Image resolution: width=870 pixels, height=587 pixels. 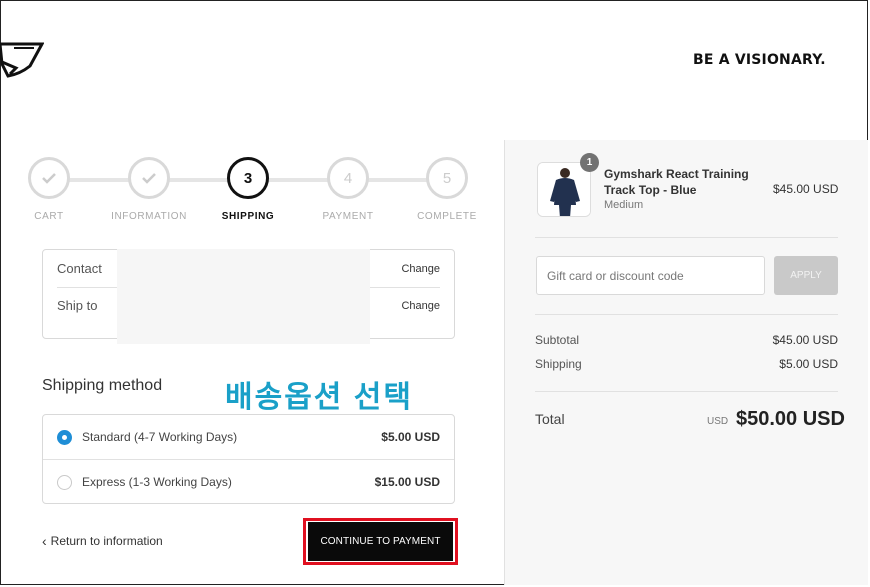 I want to click on product-name: Gymshark React Training Track Top - Blue, so click(x=676, y=182).